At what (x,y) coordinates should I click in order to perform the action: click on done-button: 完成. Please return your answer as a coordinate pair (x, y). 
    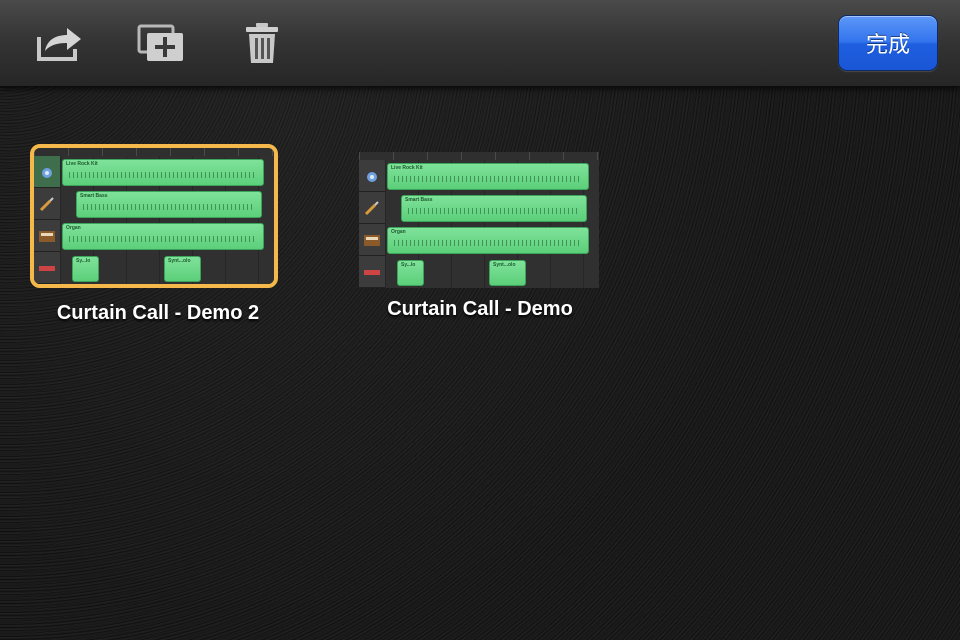
    Looking at the image, I should click on (888, 43).